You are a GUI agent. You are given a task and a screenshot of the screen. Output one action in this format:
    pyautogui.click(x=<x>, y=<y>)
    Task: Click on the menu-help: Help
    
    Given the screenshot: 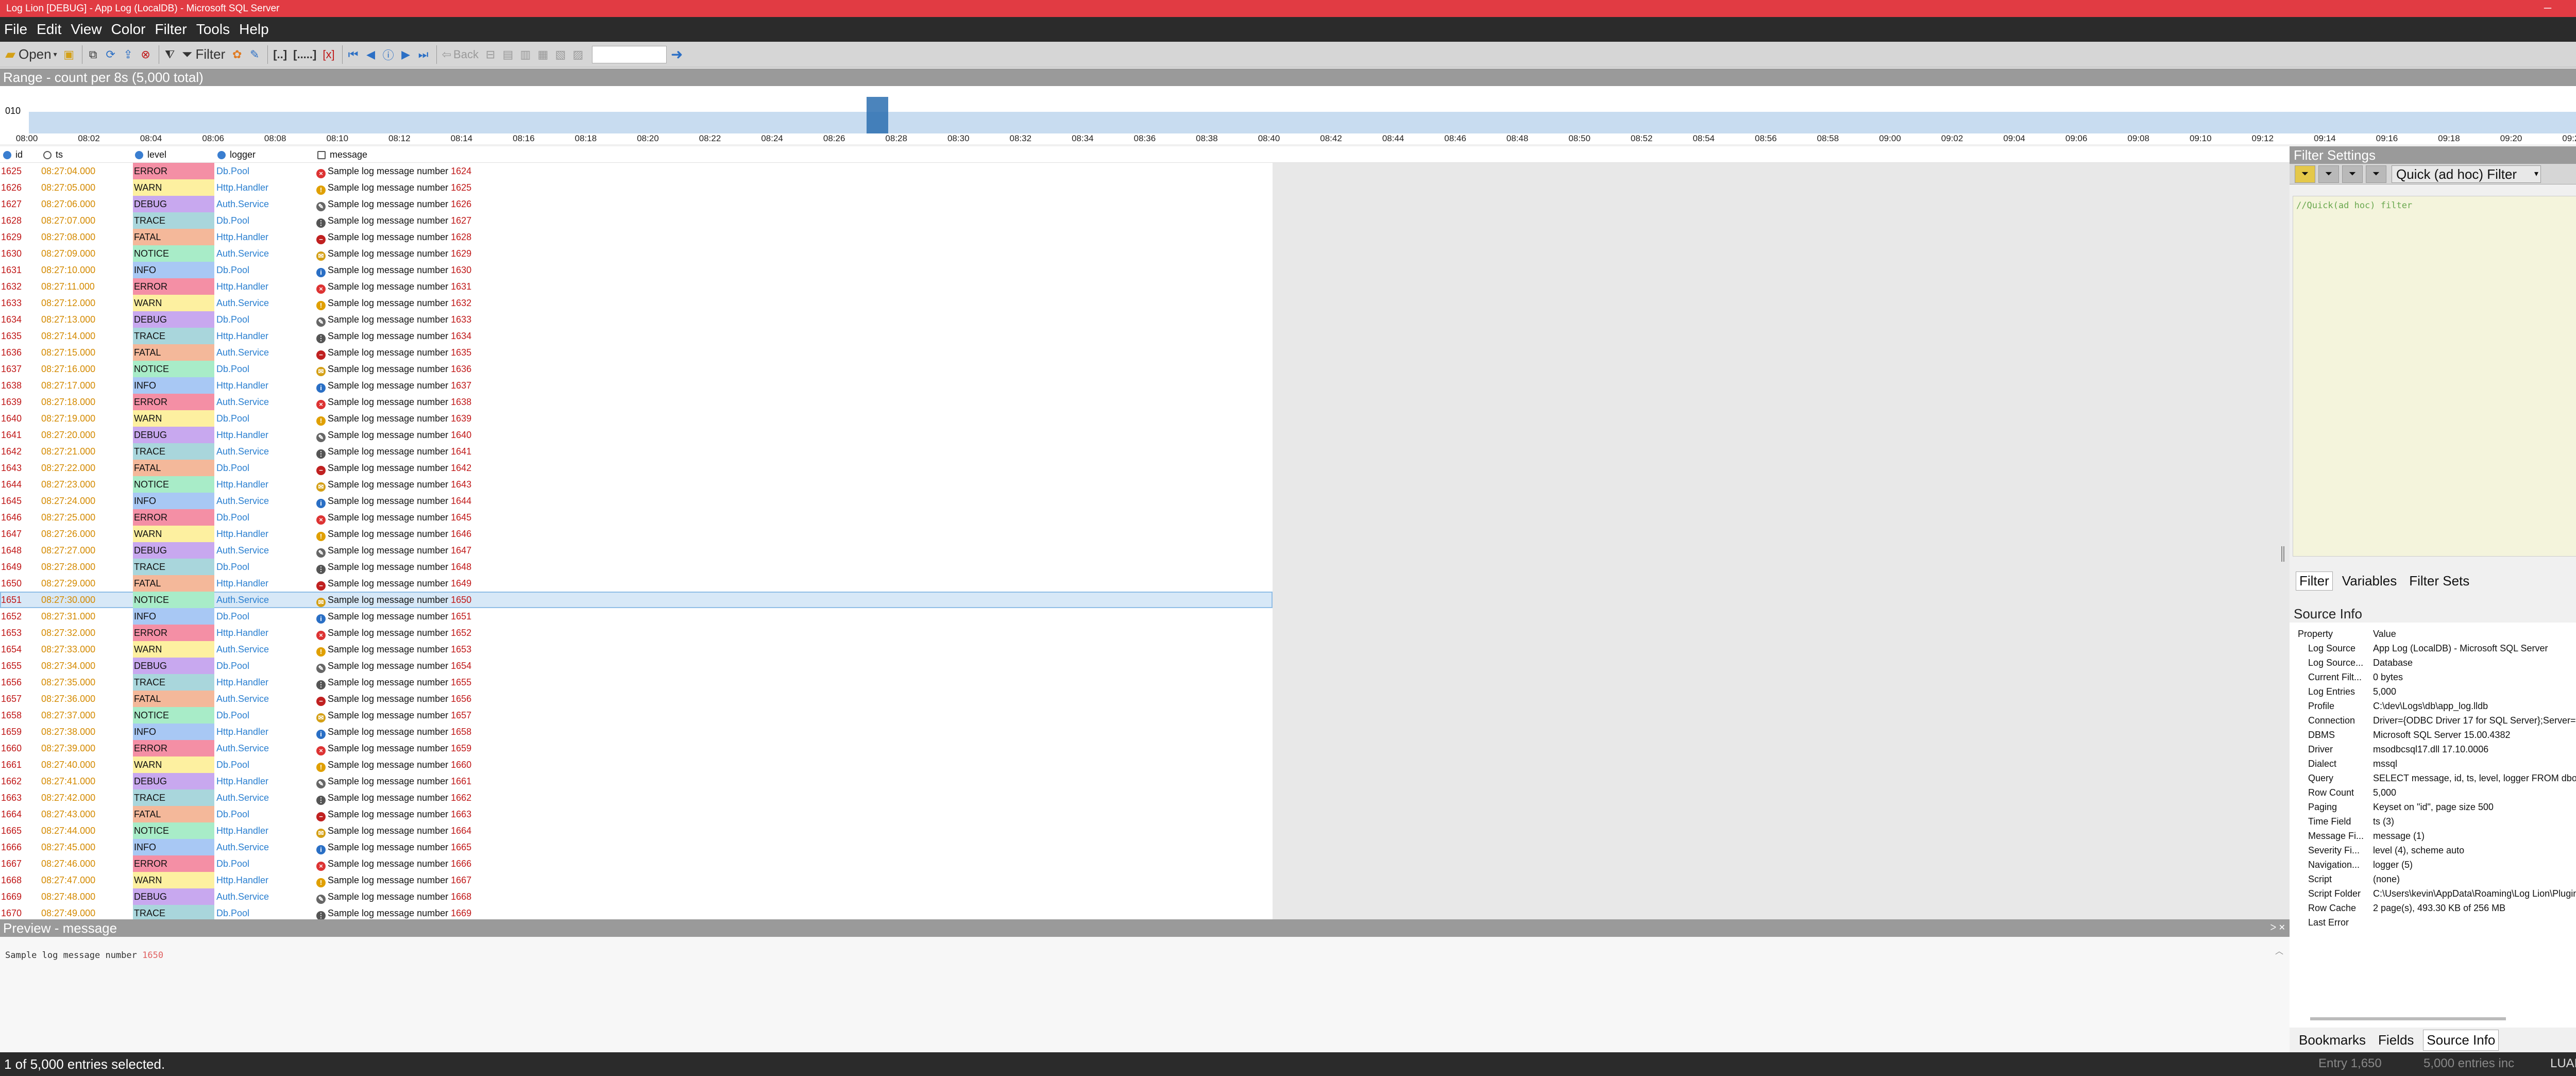 What is the action you would take?
    pyautogui.click(x=254, y=30)
    